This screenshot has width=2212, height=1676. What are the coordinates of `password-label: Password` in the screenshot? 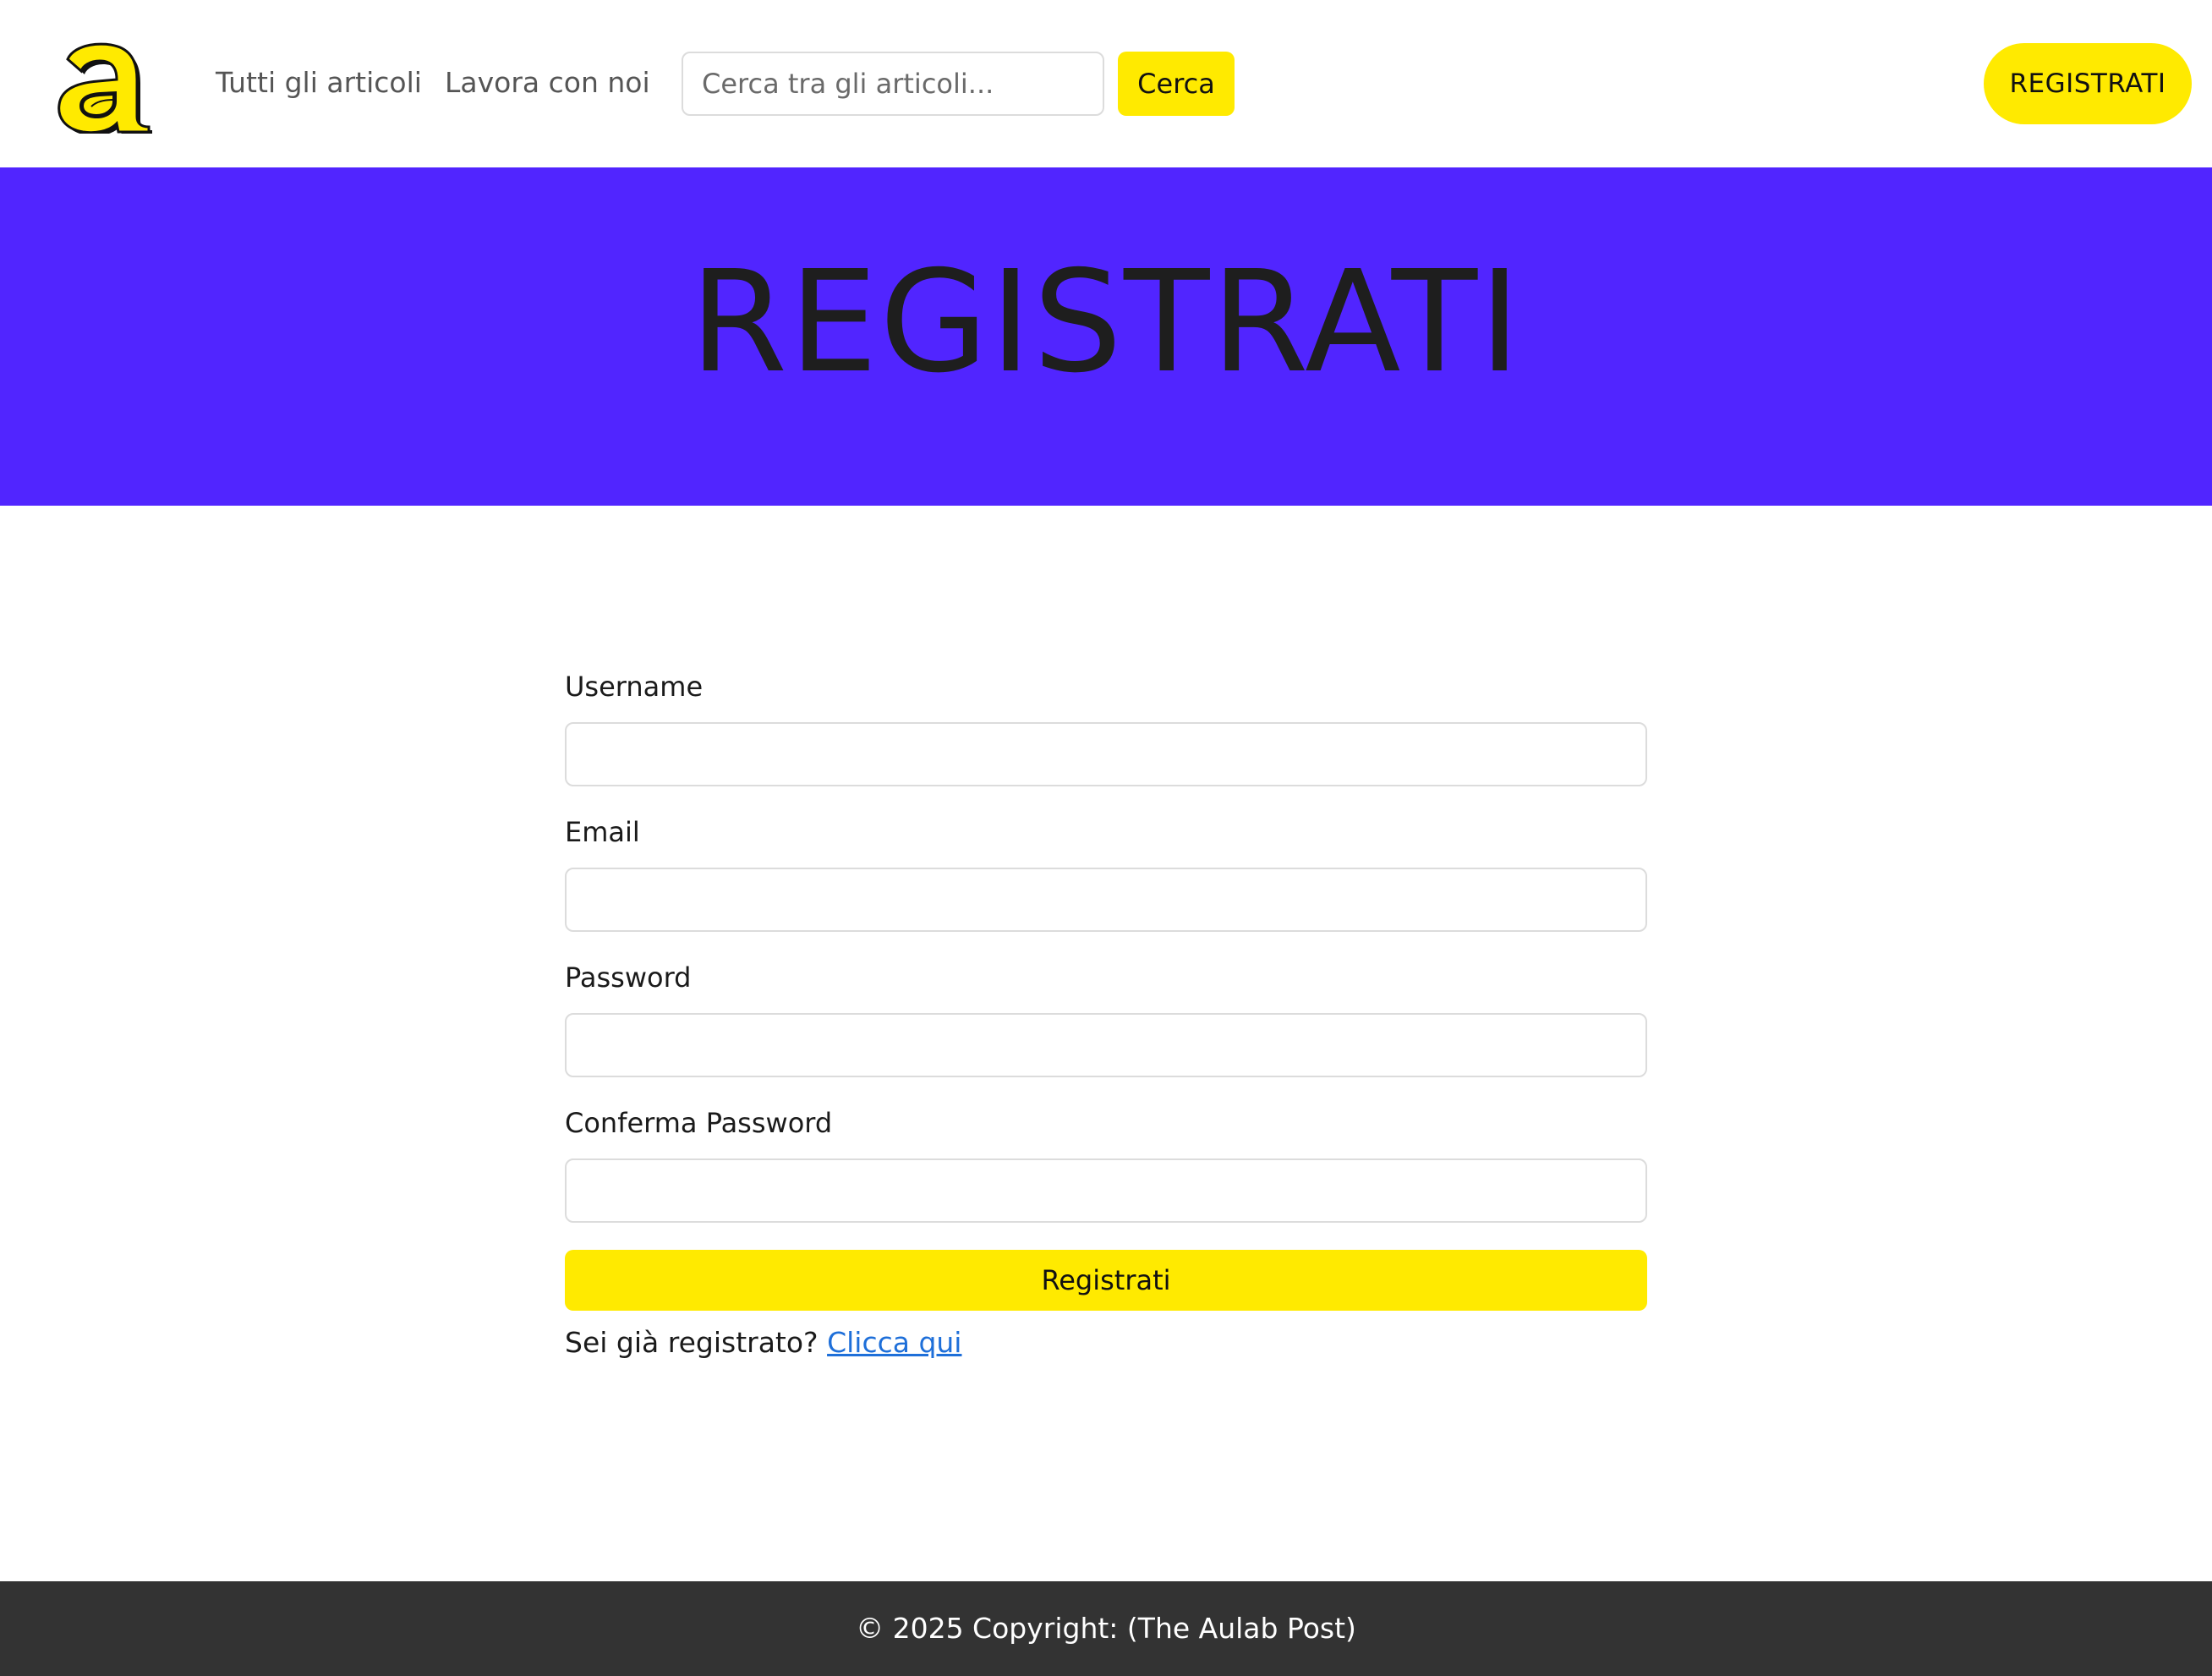 It's located at (628, 977).